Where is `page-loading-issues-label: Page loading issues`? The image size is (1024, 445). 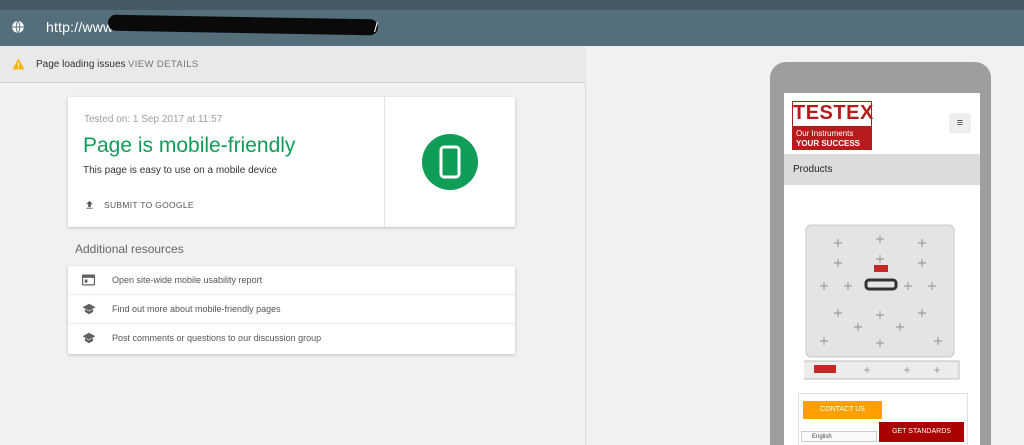 page-loading-issues-label: Page loading issues is located at coordinates (81, 64).